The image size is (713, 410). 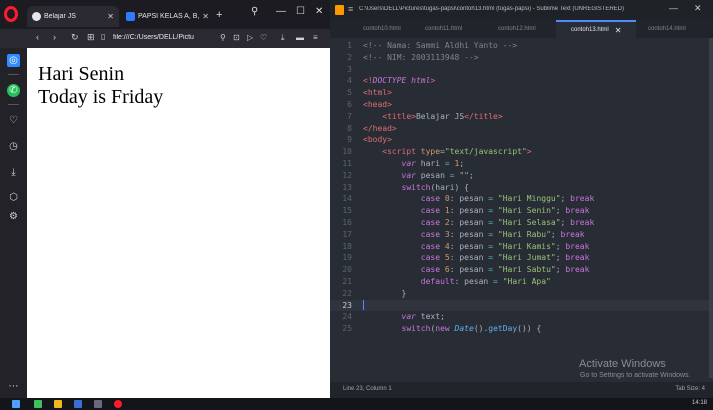 What do you see at coordinates (430, 222) in the screenshot?
I see `code-token: case` at bounding box center [430, 222].